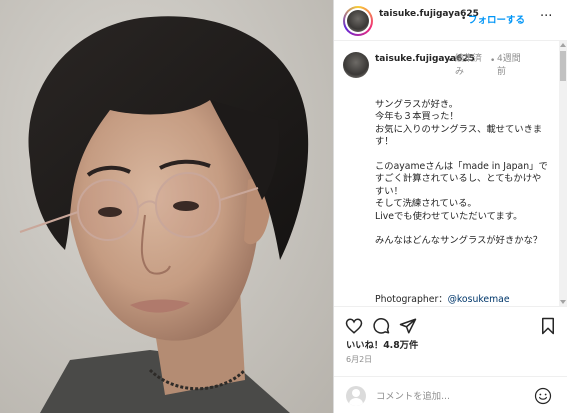 This screenshot has width=567, height=413. What do you see at coordinates (356, 396) in the screenshot?
I see `viewer-avatar` at bounding box center [356, 396].